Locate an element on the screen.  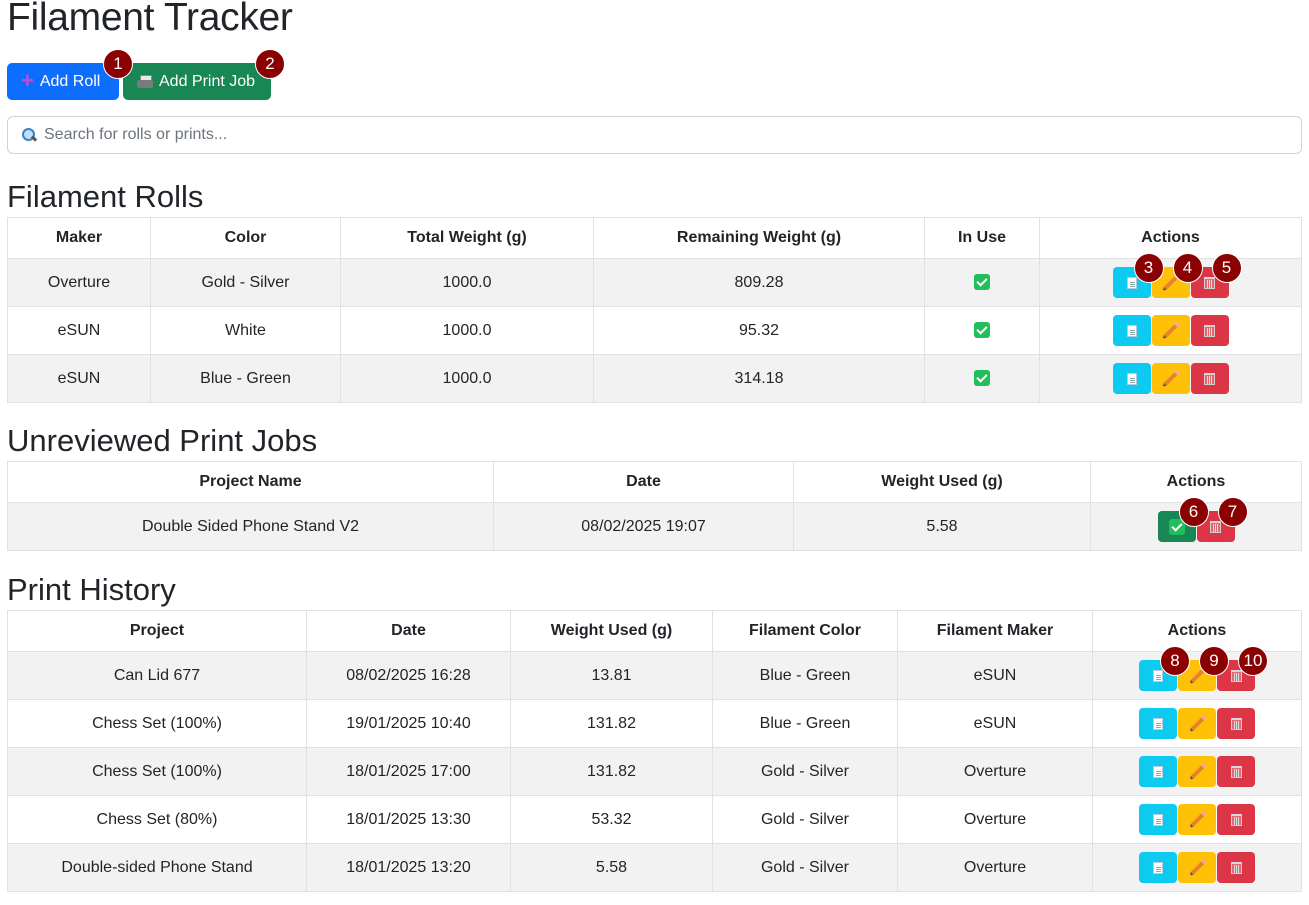
actions-cell: 6 7 is located at coordinates (1196, 524).